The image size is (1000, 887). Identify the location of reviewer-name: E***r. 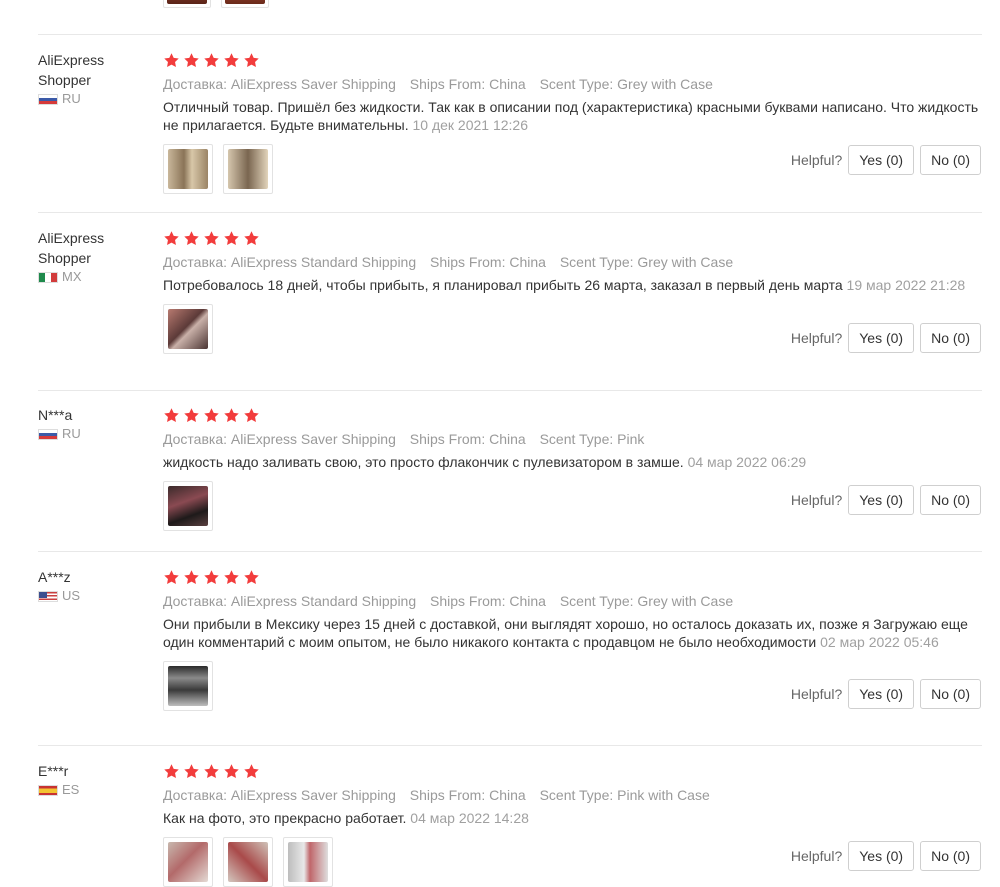
(53, 771).